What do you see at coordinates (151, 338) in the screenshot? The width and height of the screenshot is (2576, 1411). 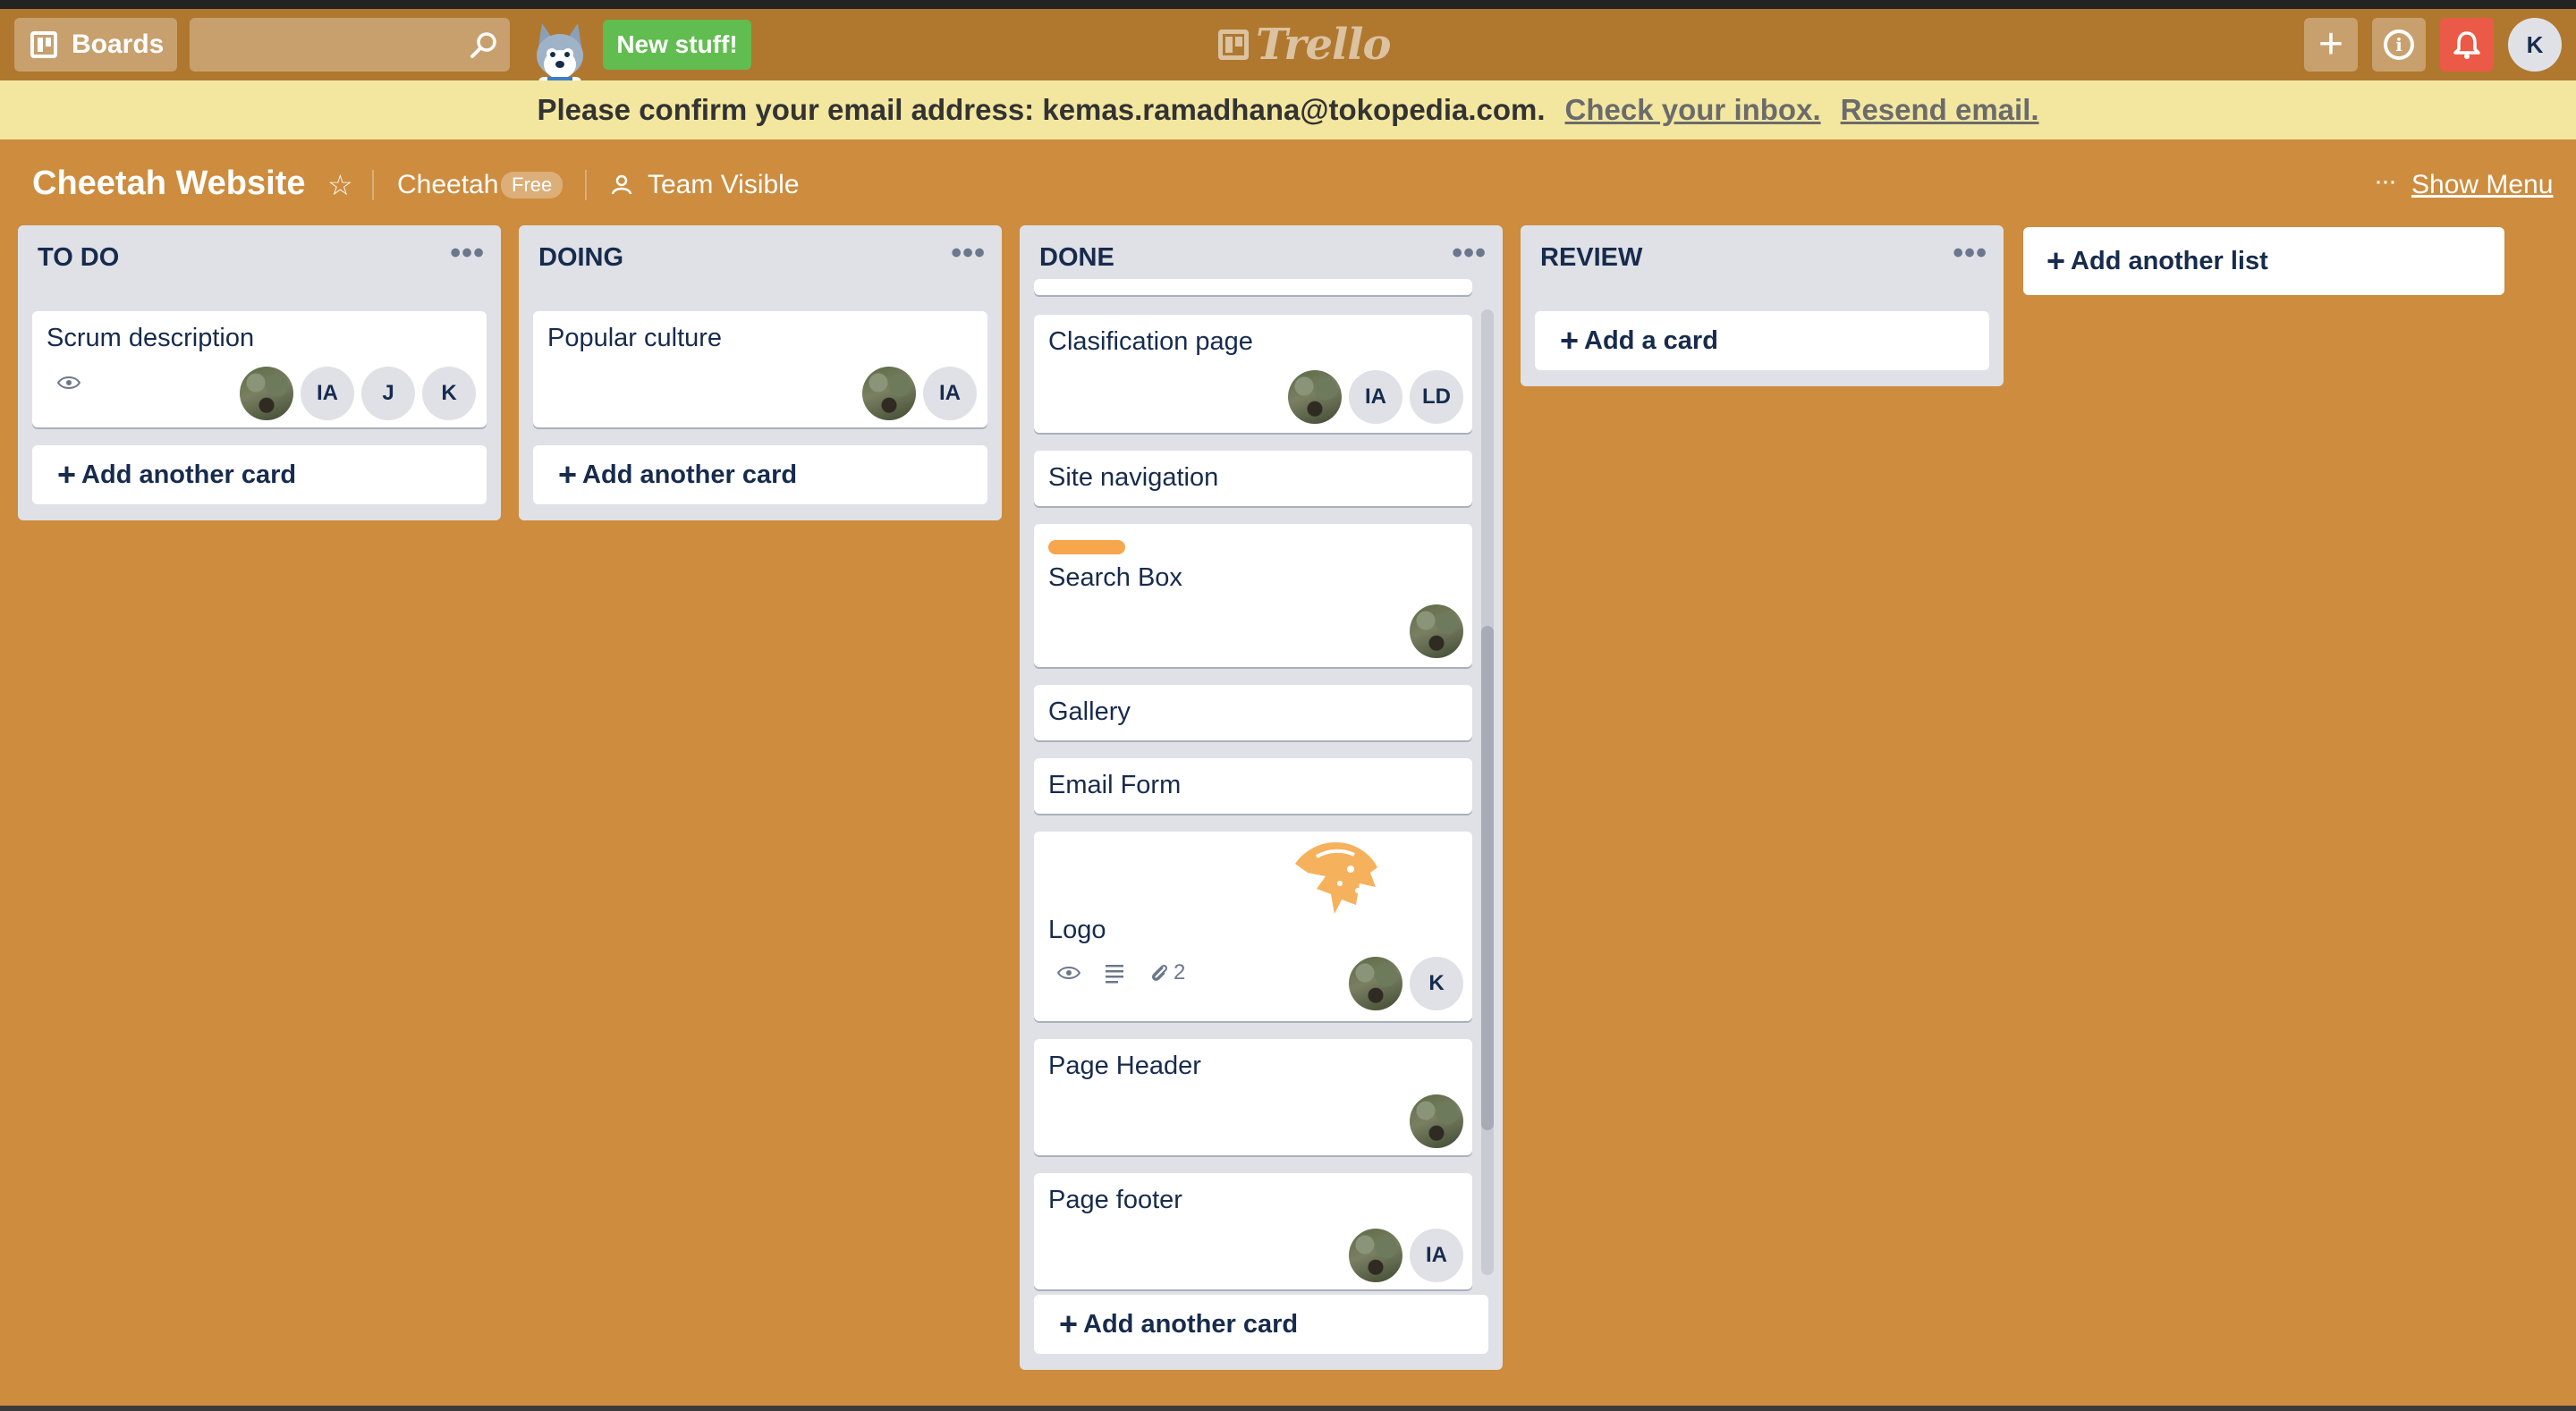 I see `card-title: Scrum description` at bounding box center [151, 338].